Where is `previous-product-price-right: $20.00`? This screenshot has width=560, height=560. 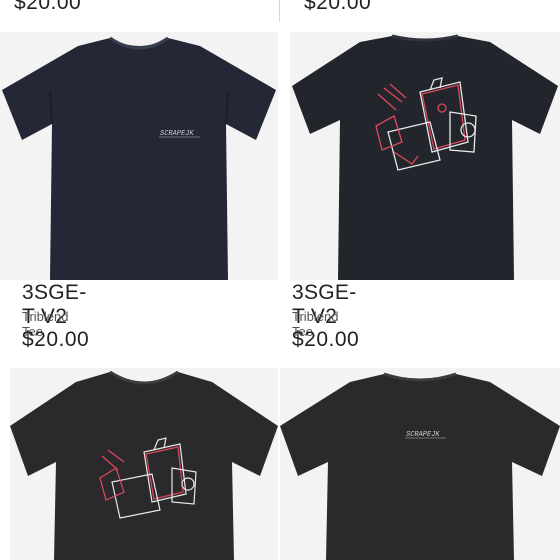
previous-product-price-right: $20.00 is located at coordinates (338, 7).